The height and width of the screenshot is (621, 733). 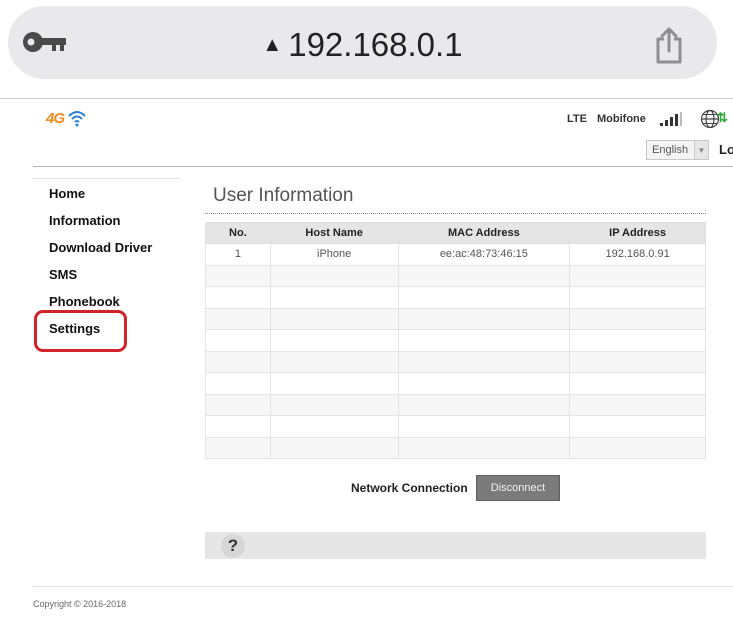 What do you see at coordinates (701, 150) in the screenshot?
I see `chevron-down-icon: ▼` at bounding box center [701, 150].